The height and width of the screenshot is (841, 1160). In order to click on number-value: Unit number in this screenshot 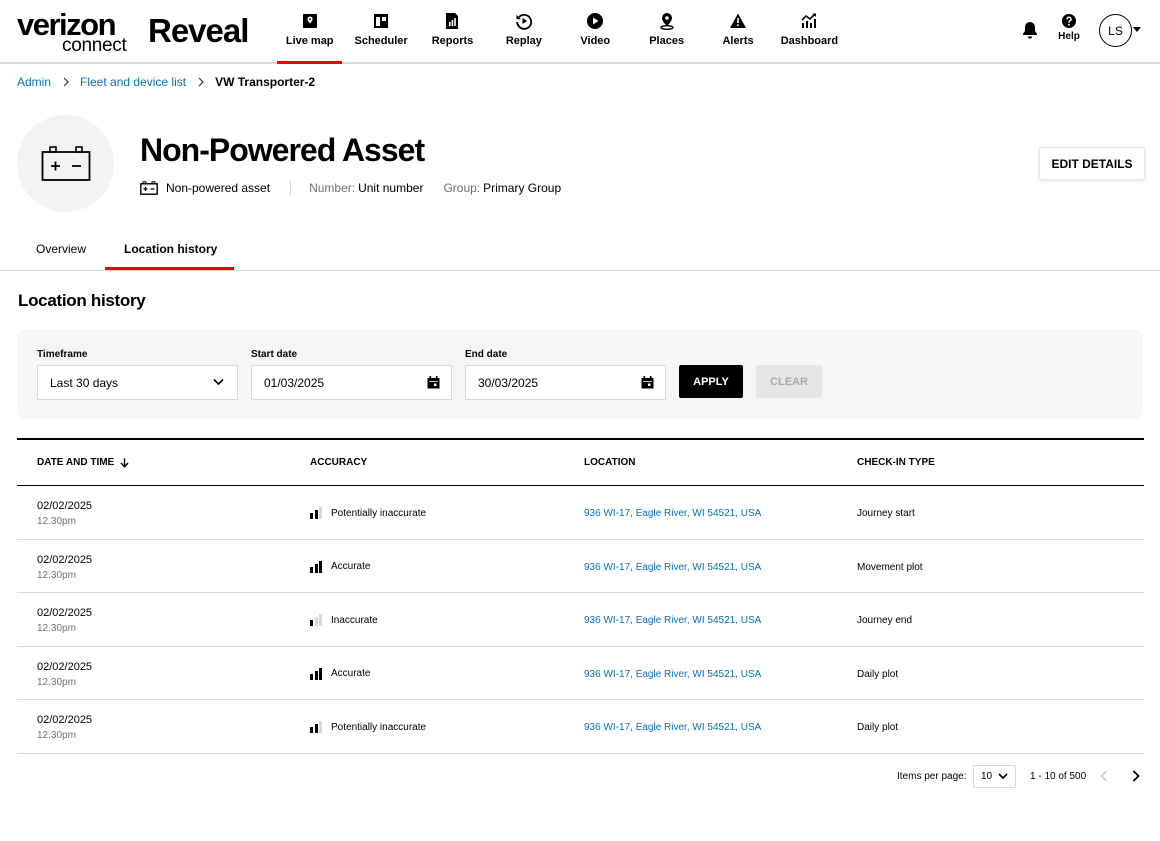, I will do `click(391, 188)`.